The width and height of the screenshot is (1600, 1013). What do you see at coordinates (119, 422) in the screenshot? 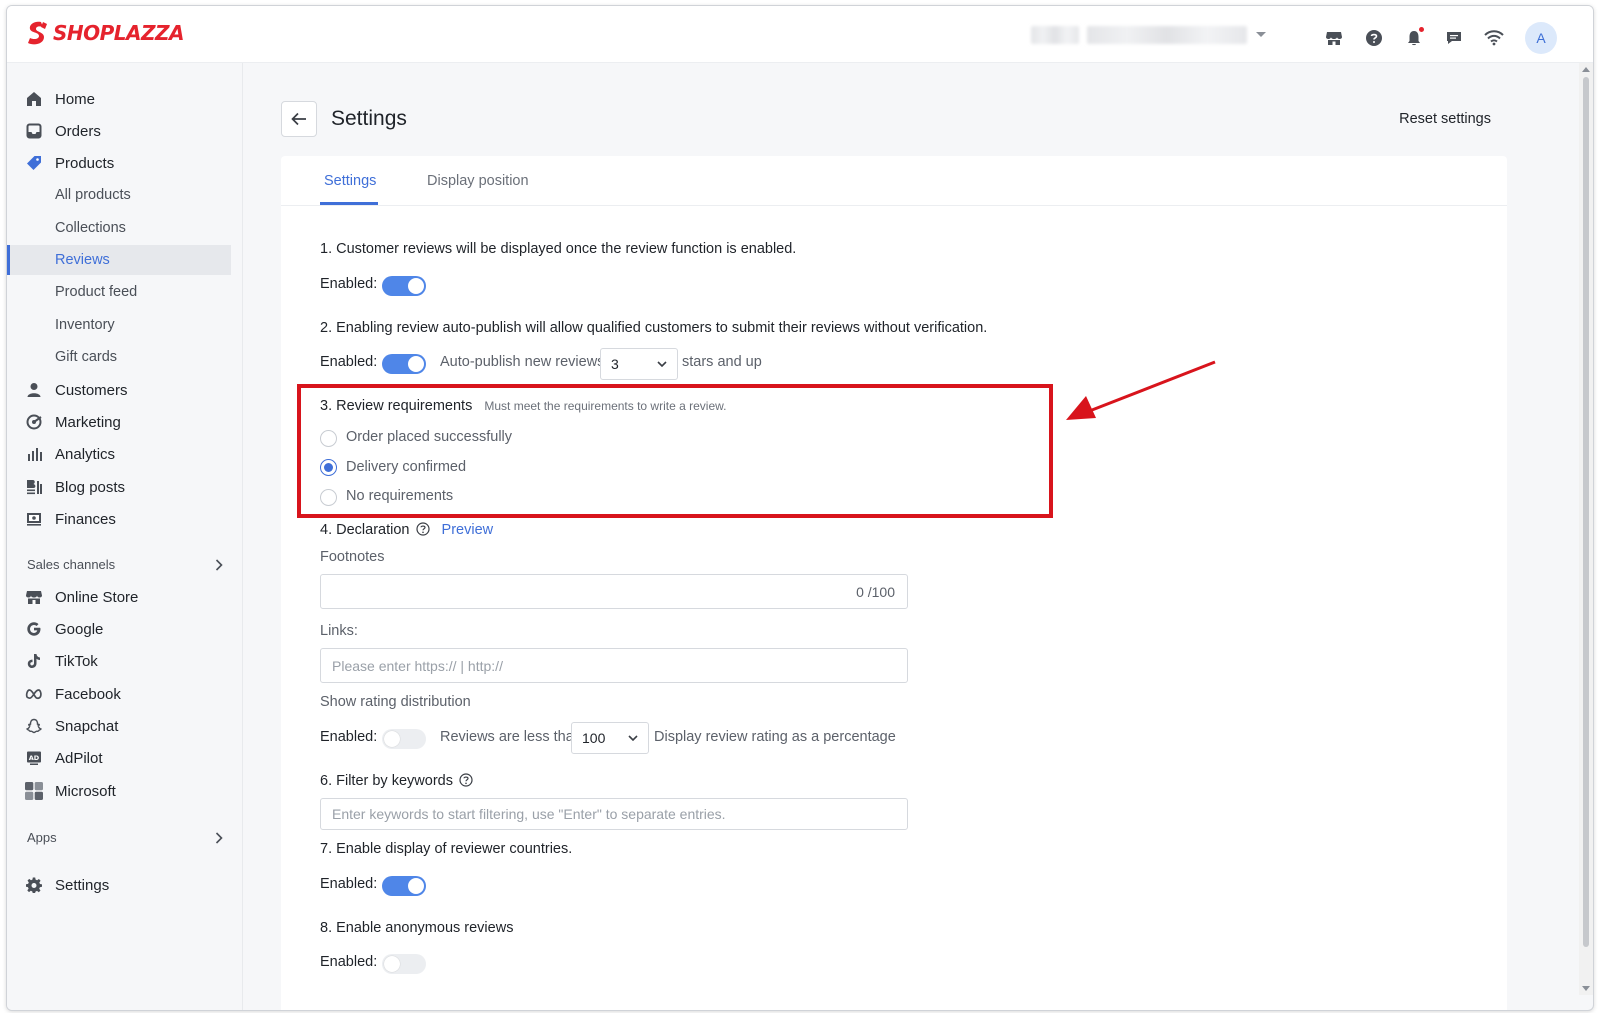
I see `sidebar-item-marketing: Marketing` at bounding box center [119, 422].